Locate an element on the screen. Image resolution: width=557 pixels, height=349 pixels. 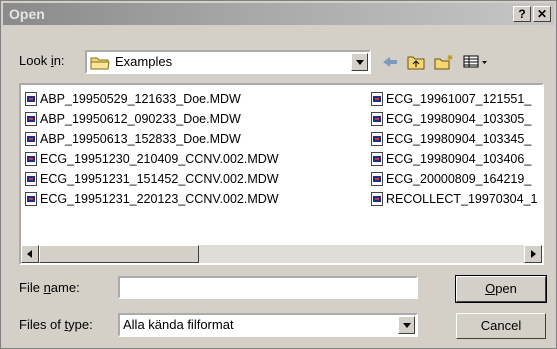
file-type-select: Alla kända filformat is located at coordinates (268, 325).